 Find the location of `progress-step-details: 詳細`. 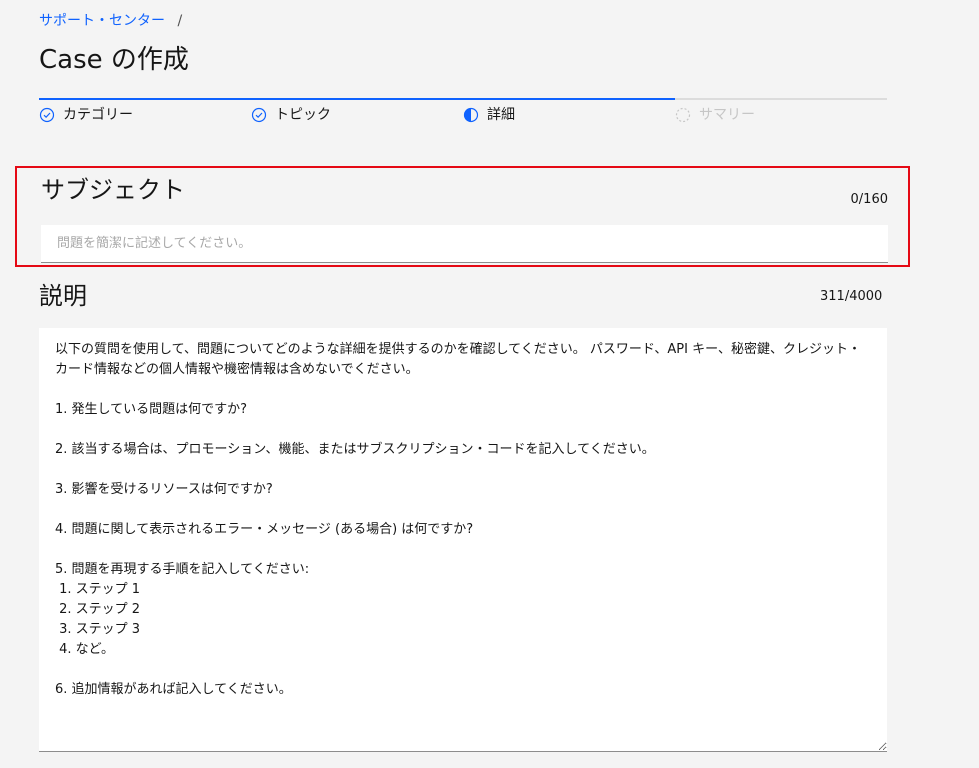

progress-step-details: 詳細 is located at coordinates (489, 115).